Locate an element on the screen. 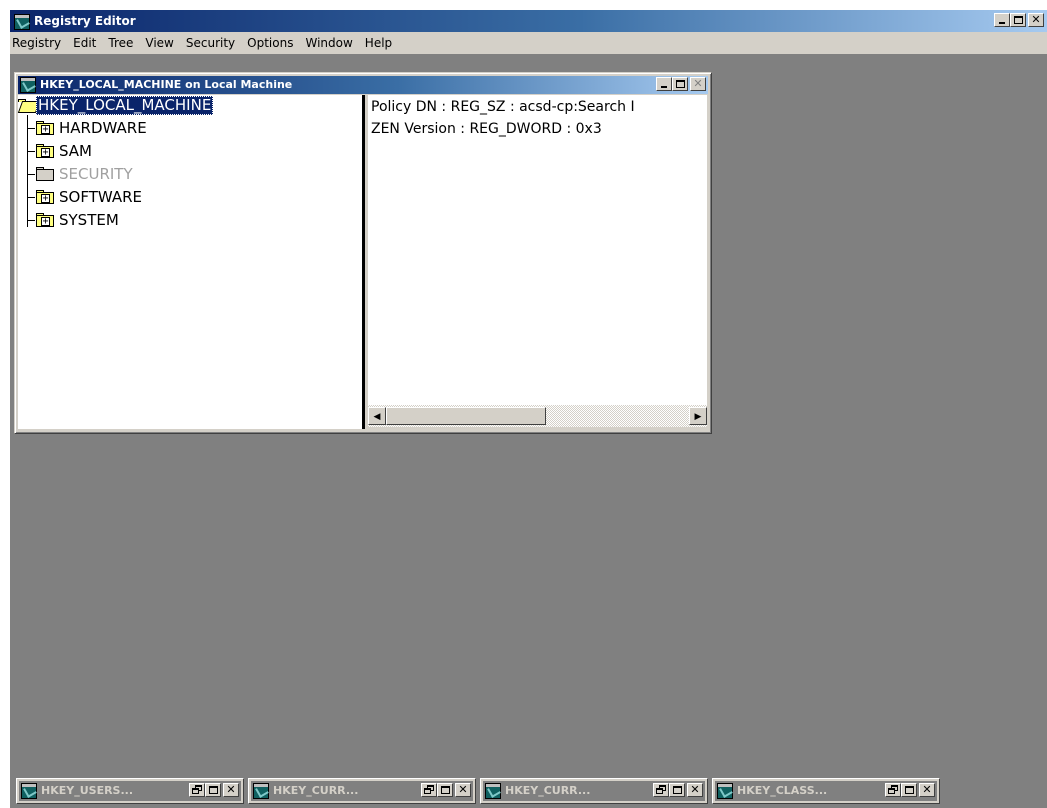 This screenshot has height=808, width=1047. scroll-left-button: ◀ is located at coordinates (377, 416).